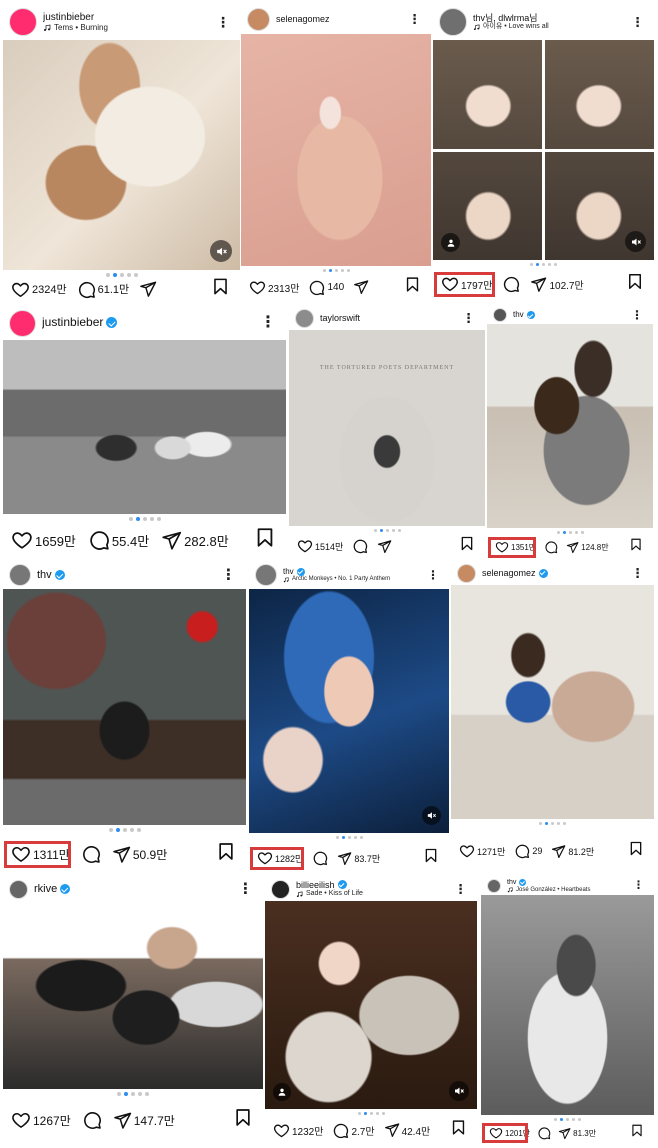 The height and width of the screenshot is (1148, 658). What do you see at coordinates (568, 573) in the screenshot?
I see `username: selenagomez` at bounding box center [568, 573].